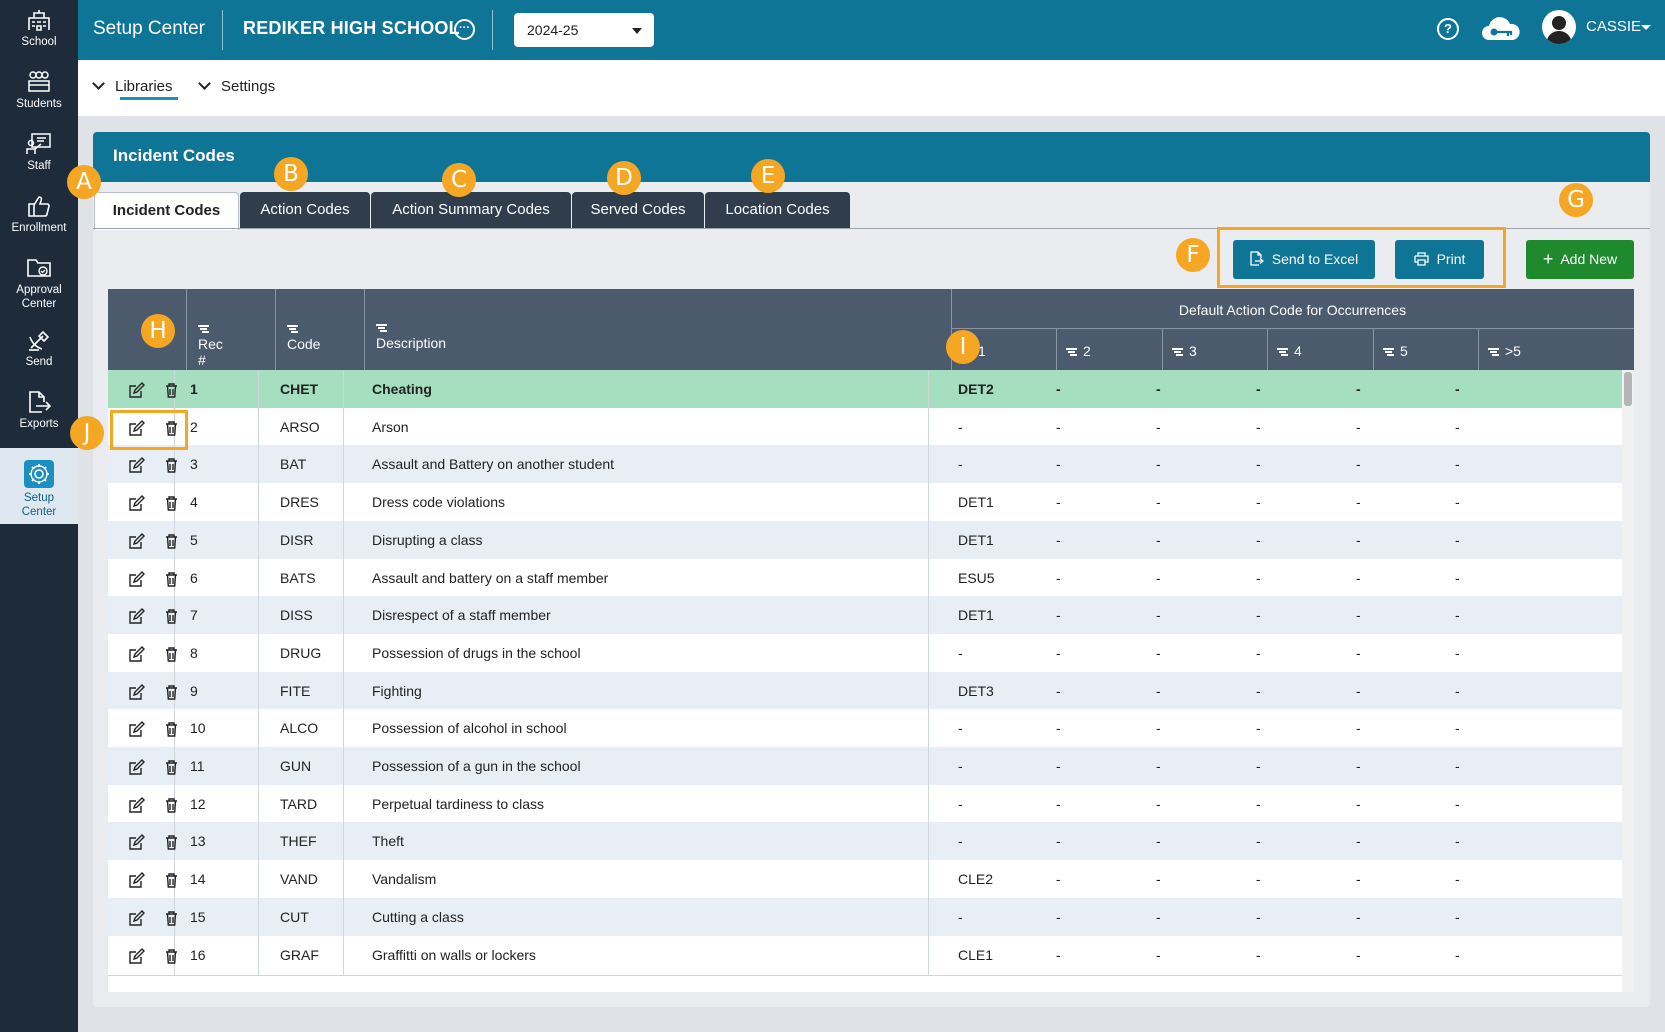  What do you see at coordinates (865, 842) in the screenshot?
I see `table-row: 13 THEF Theft - - - - - -` at bounding box center [865, 842].